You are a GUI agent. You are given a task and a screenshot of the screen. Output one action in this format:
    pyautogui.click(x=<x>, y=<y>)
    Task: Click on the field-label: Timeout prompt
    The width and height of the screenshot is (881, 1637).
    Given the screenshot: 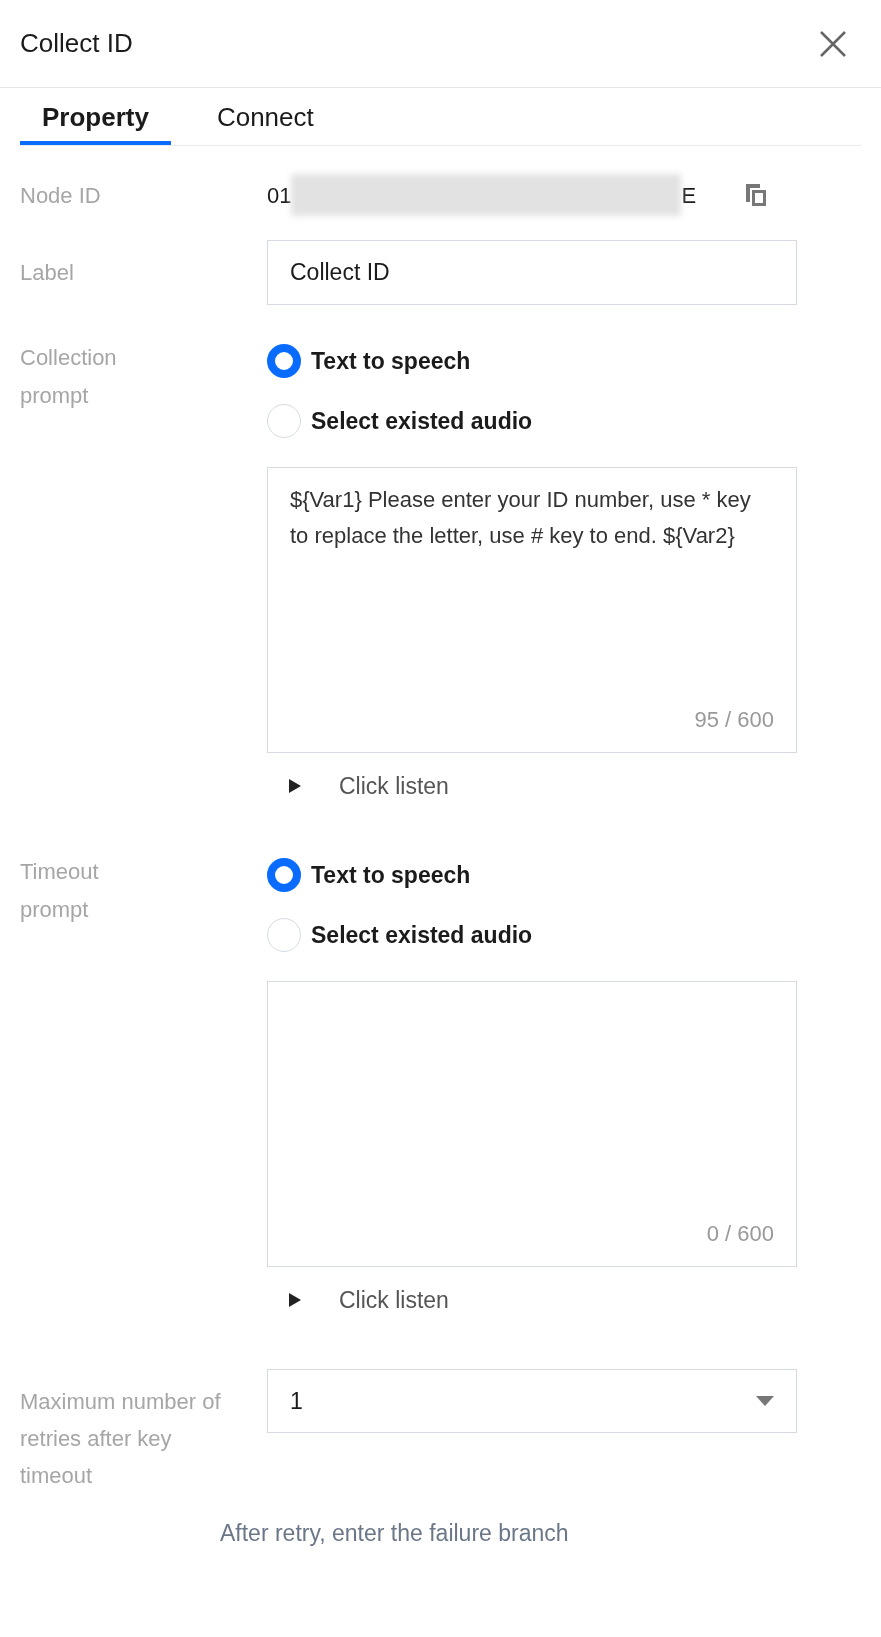 What is the action you would take?
    pyautogui.click(x=60, y=891)
    